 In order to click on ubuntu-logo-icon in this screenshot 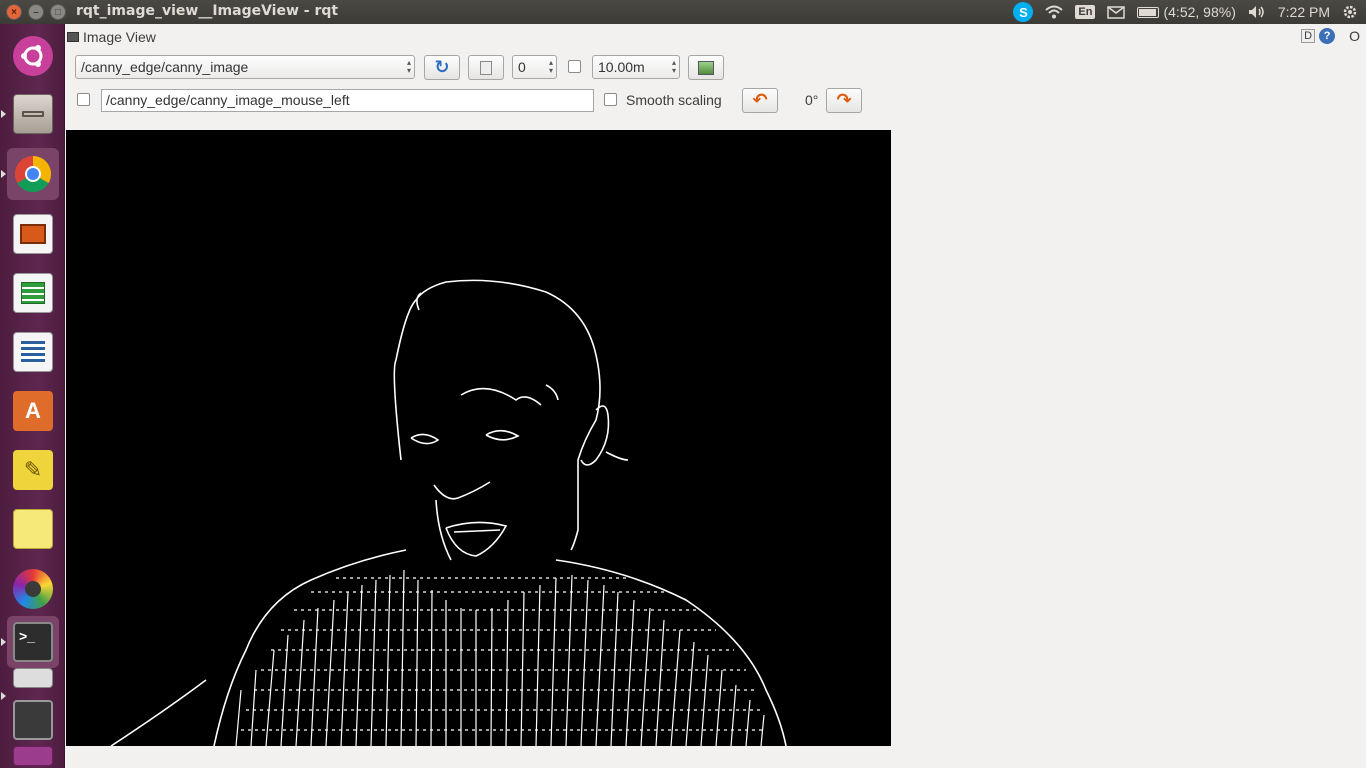, I will do `click(33, 56)`.